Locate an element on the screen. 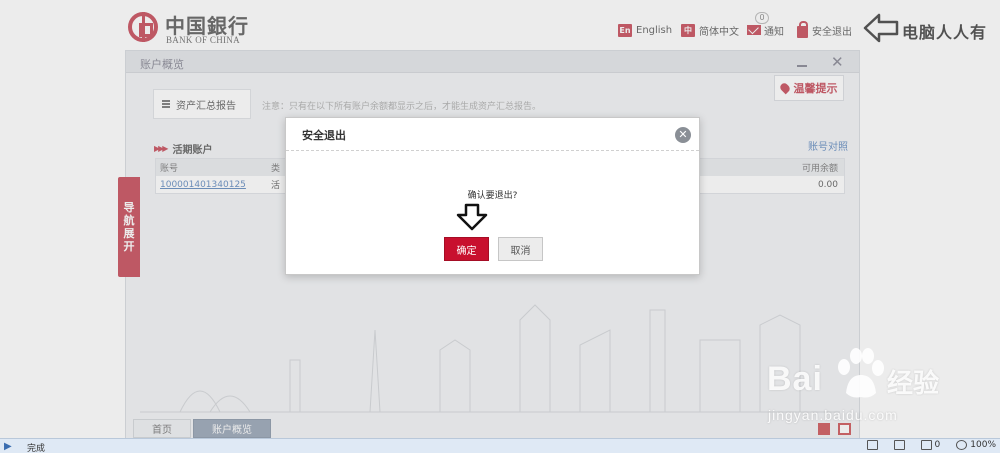 Image resolution: width=1000 pixels, height=453 pixels. arrow-down-icon is located at coordinates (472, 217).